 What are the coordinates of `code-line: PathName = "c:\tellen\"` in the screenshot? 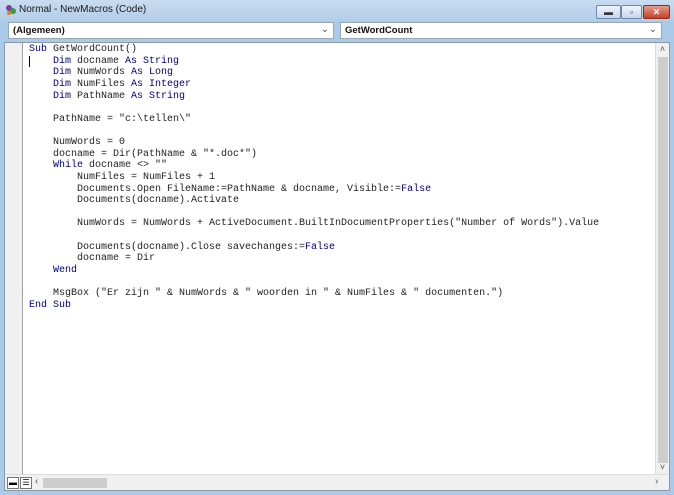 It's located at (314, 120).